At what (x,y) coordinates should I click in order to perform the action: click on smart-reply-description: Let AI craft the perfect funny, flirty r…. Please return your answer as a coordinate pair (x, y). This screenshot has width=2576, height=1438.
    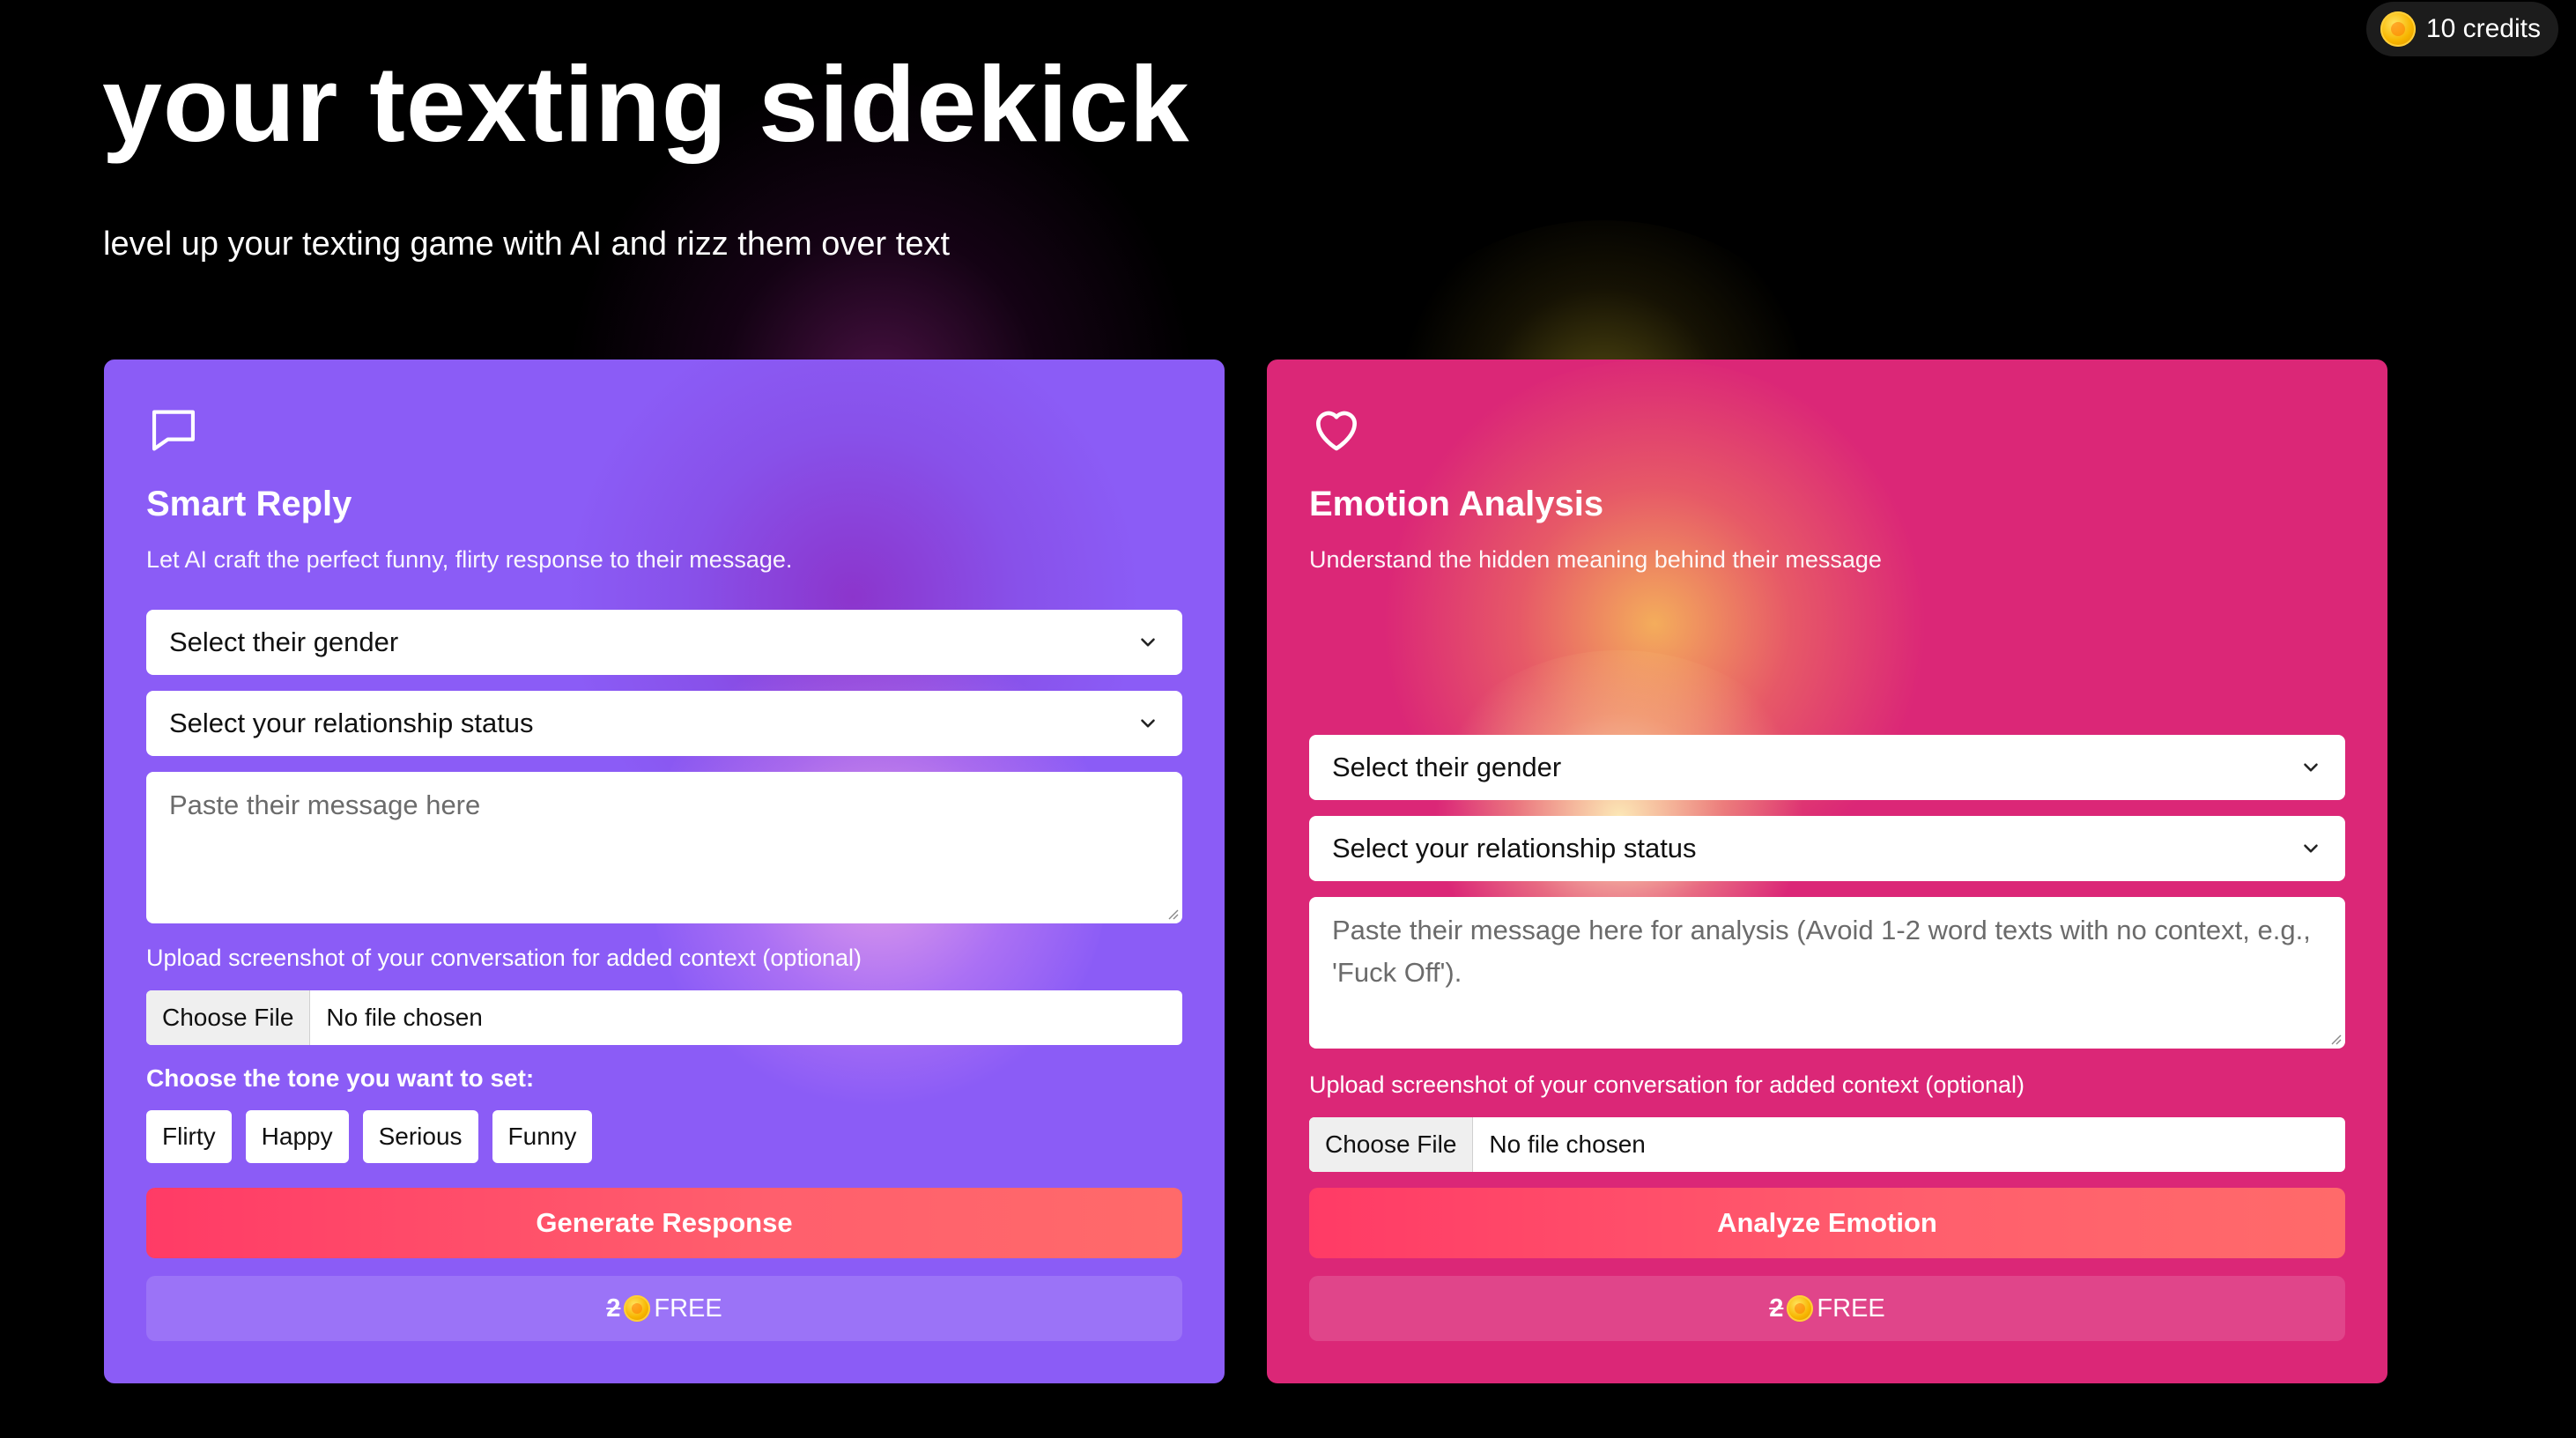
    Looking at the image, I should click on (470, 559).